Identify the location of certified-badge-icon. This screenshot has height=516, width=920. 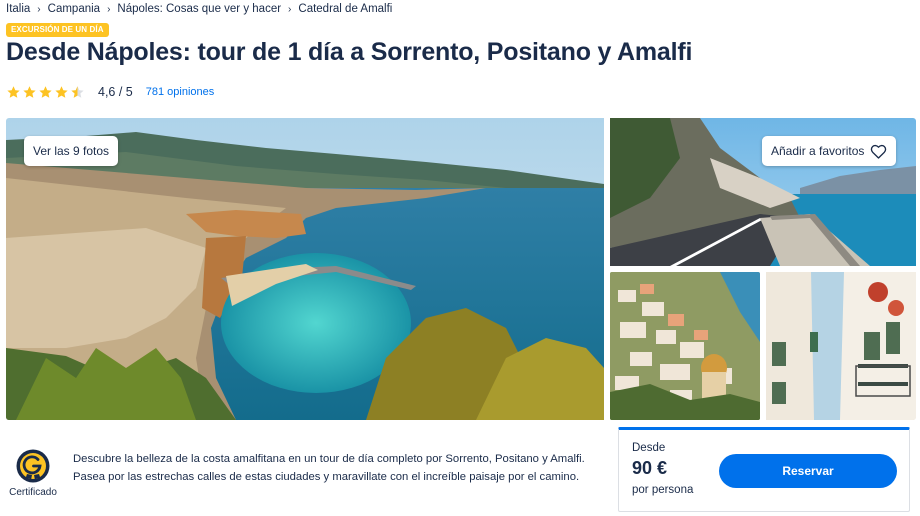
(33, 466).